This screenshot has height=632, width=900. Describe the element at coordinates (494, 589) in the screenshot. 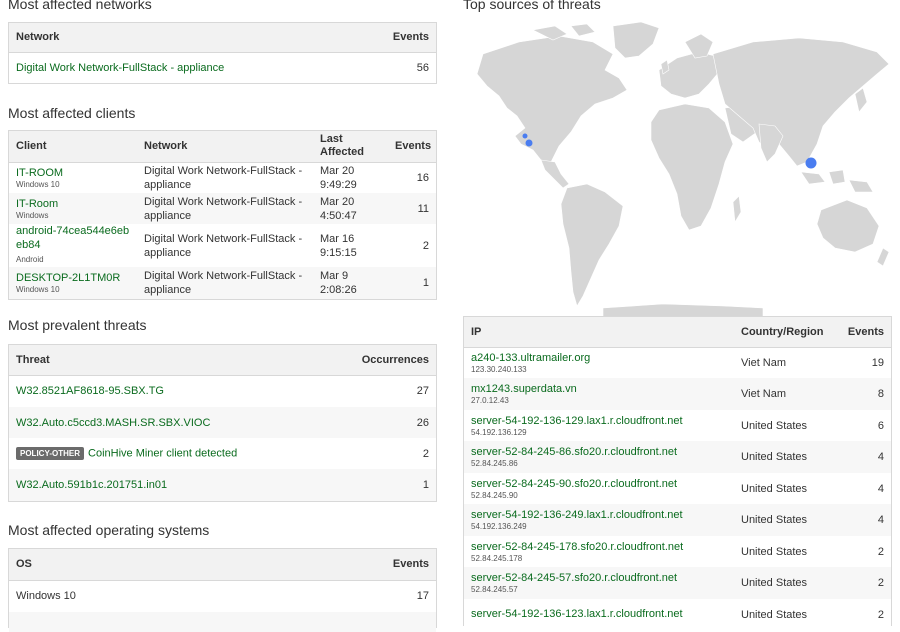

I see `source-ip: 52.84.245.57` at that location.